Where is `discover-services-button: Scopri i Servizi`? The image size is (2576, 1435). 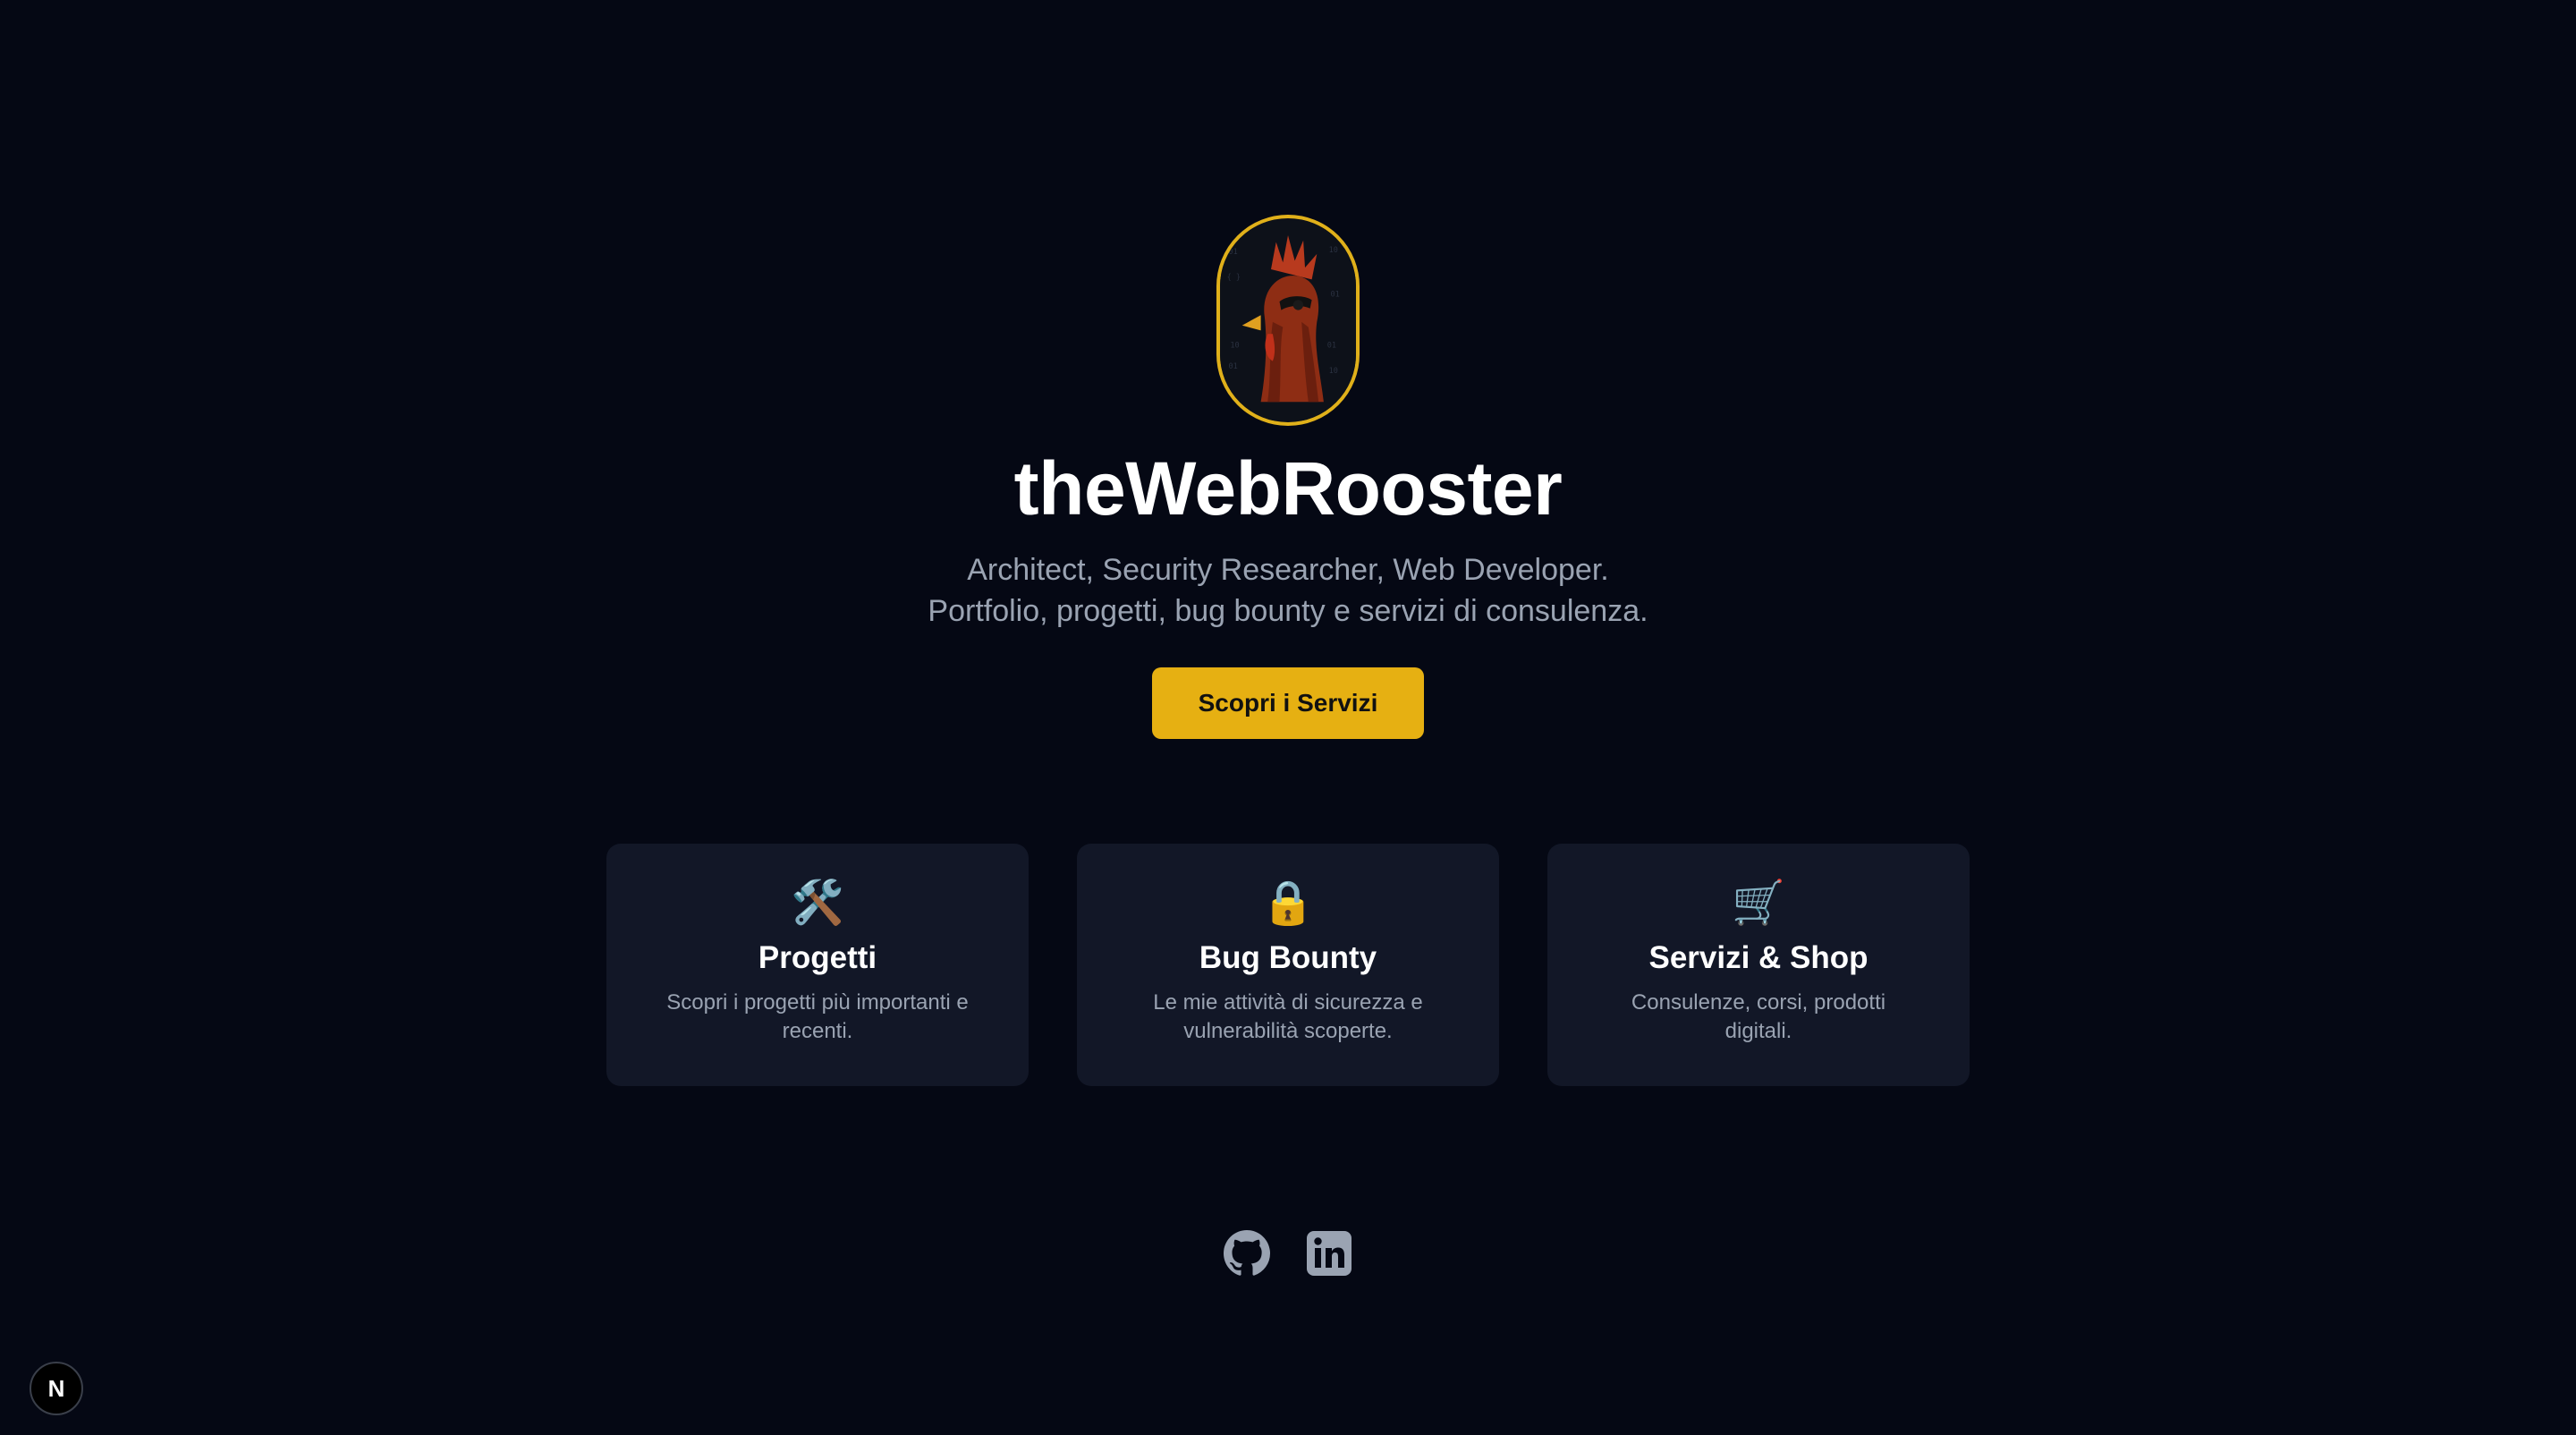 discover-services-button: Scopri i Servizi is located at coordinates (1288, 703).